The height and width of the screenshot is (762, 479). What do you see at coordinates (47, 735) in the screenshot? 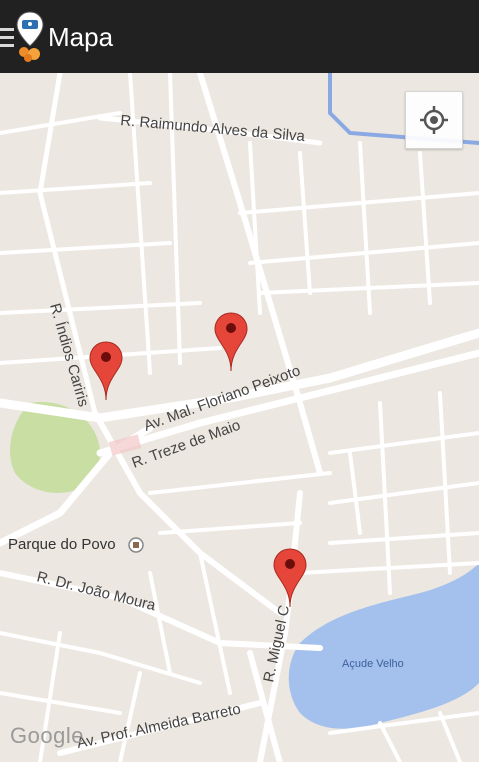
I see `google-attribution: Google` at bounding box center [47, 735].